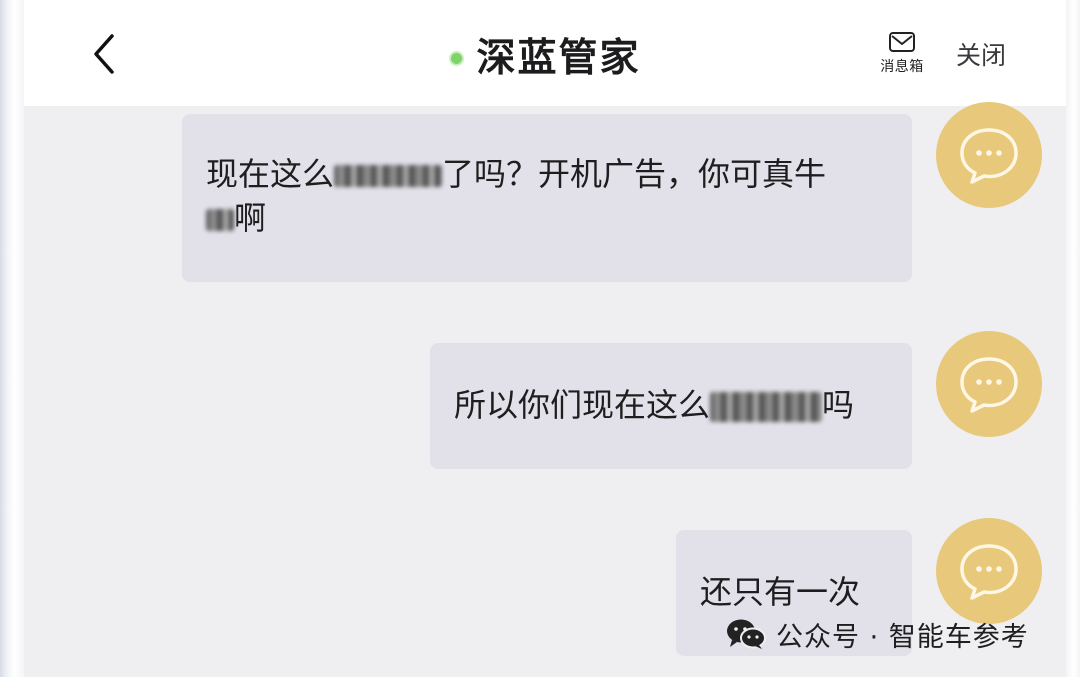 This screenshot has height=677, width=1080. What do you see at coordinates (902, 637) in the screenshot?
I see `watermark-text: 公众号 · 智能车参考` at bounding box center [902, 637].